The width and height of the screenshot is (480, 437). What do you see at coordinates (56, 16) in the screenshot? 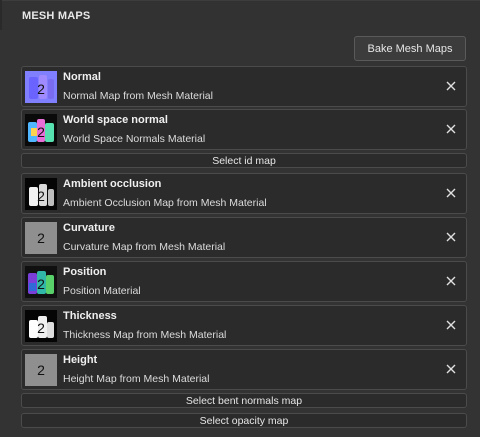
I see `panel-title: MESH MAPS` at bounding box center [56, 16].